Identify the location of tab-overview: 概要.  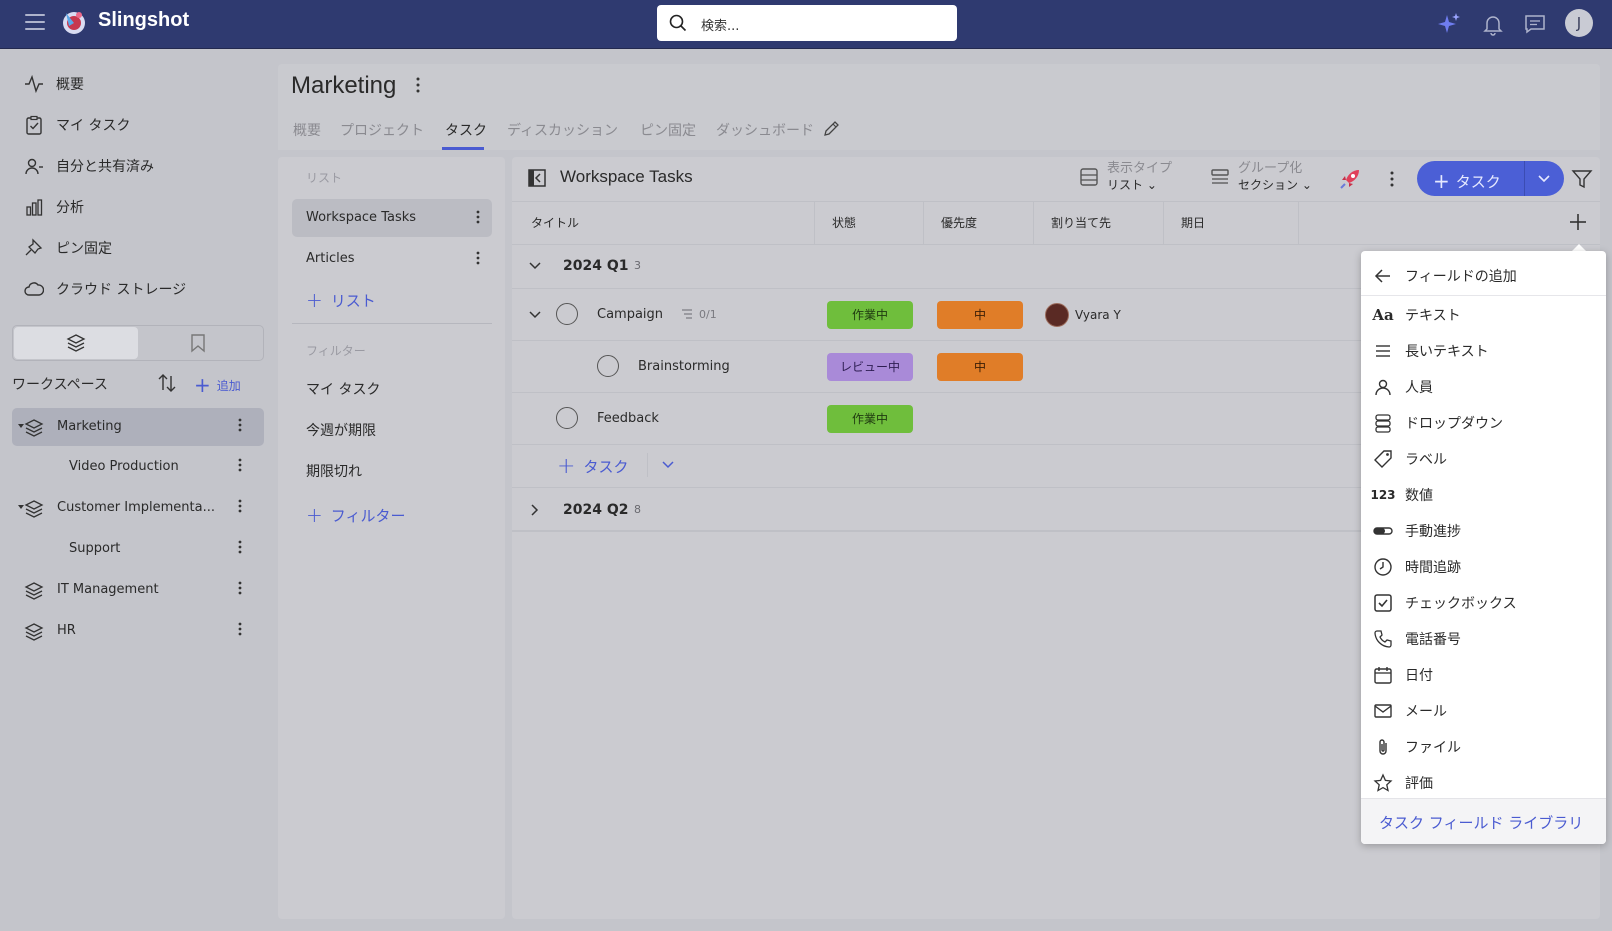
(307, 130).